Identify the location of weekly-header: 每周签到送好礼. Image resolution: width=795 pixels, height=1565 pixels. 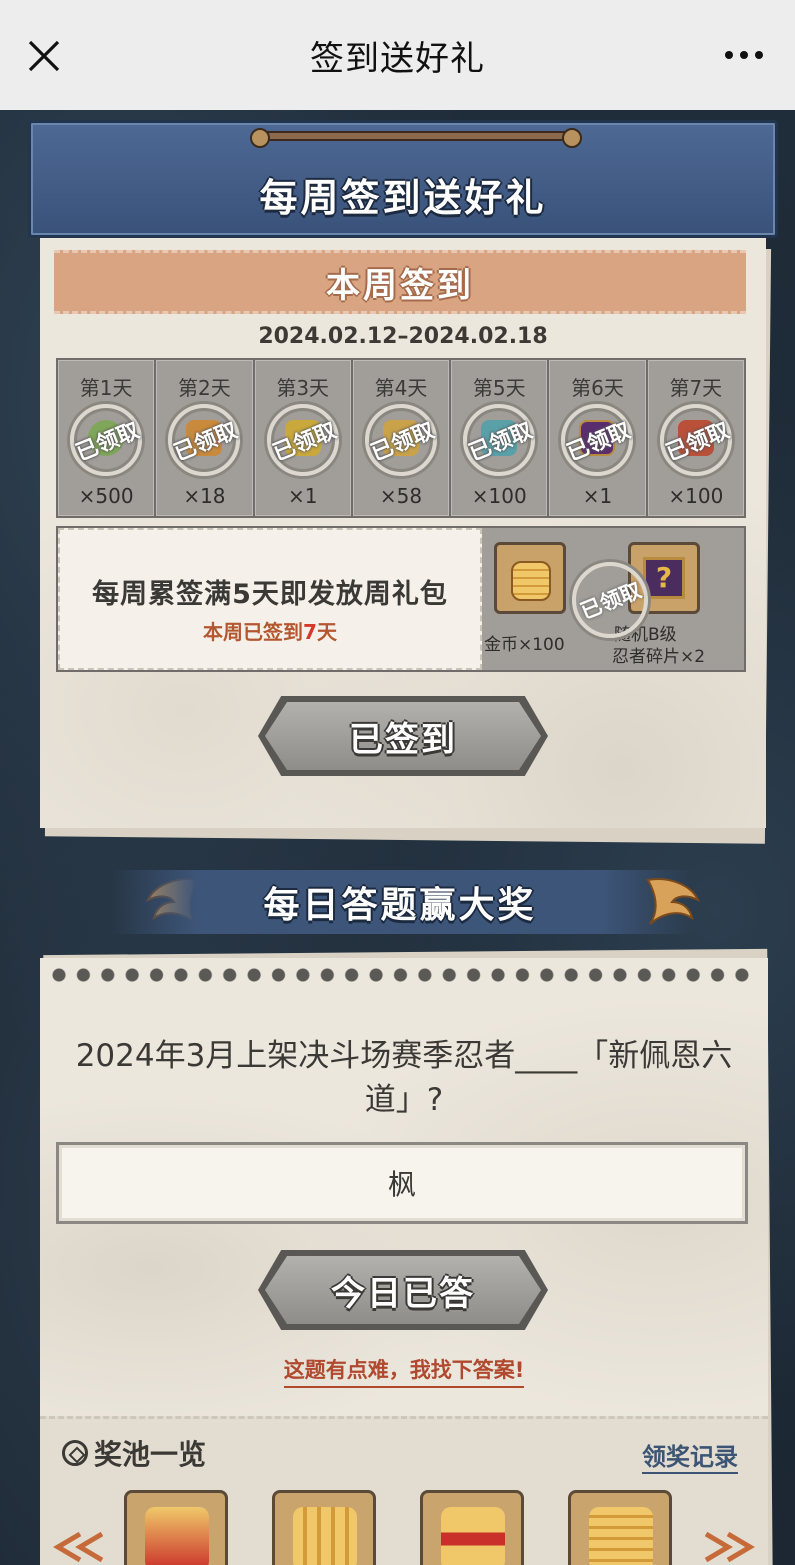
(403, 179).